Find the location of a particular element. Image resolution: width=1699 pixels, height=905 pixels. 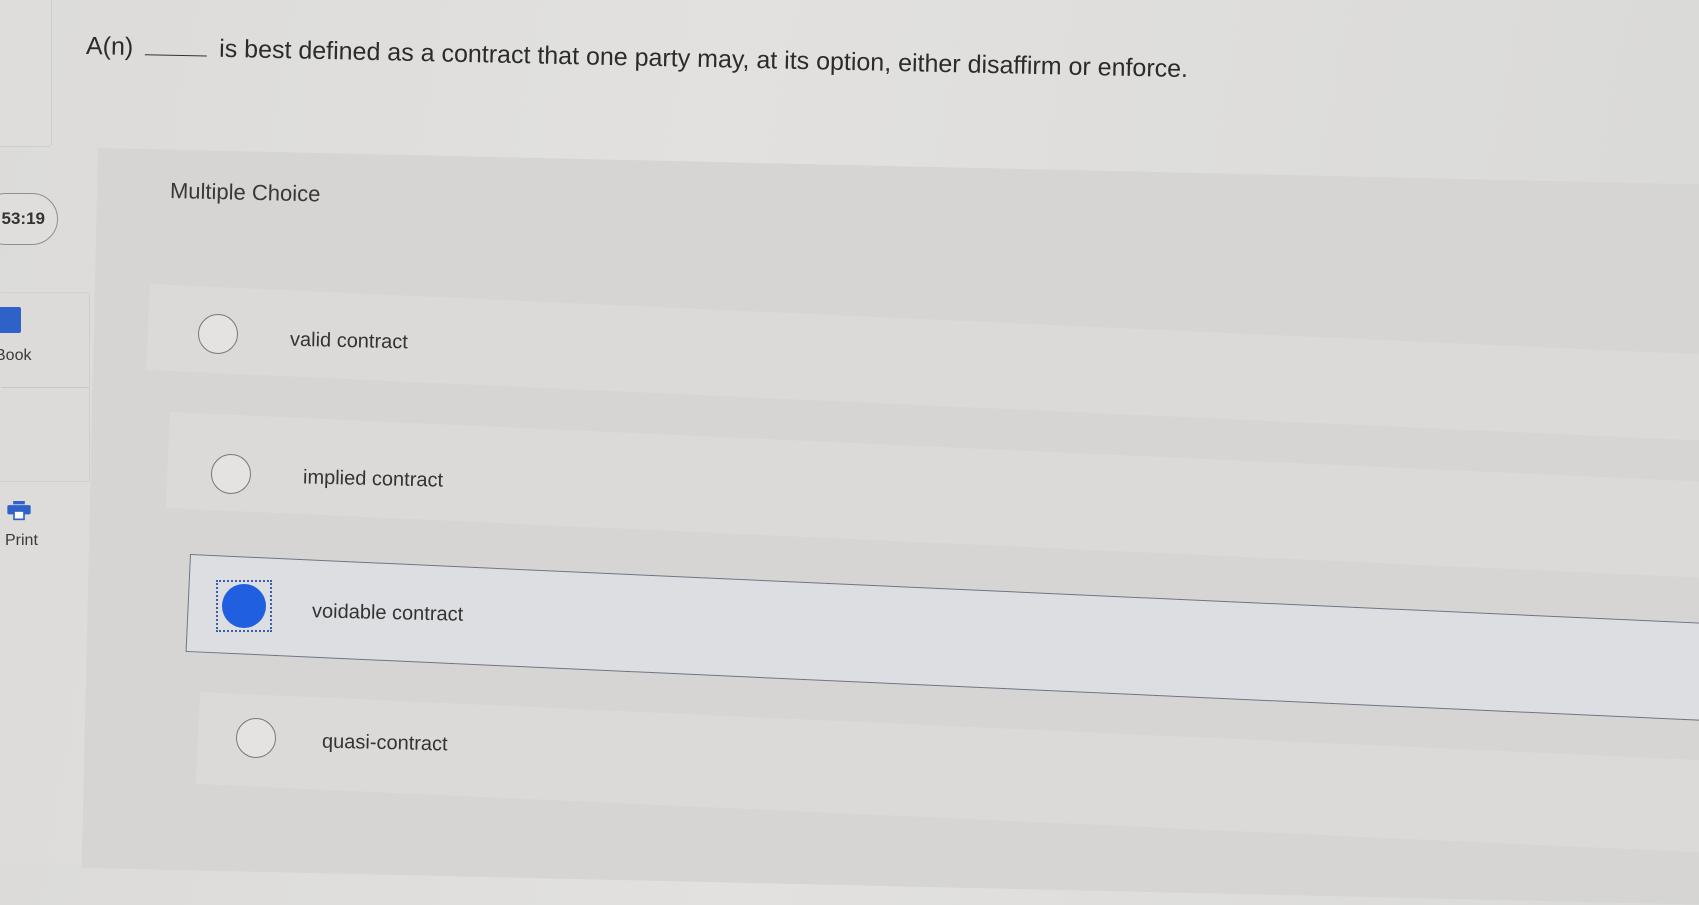

question-prefix: A(n) is located at coordinates (109, 46).